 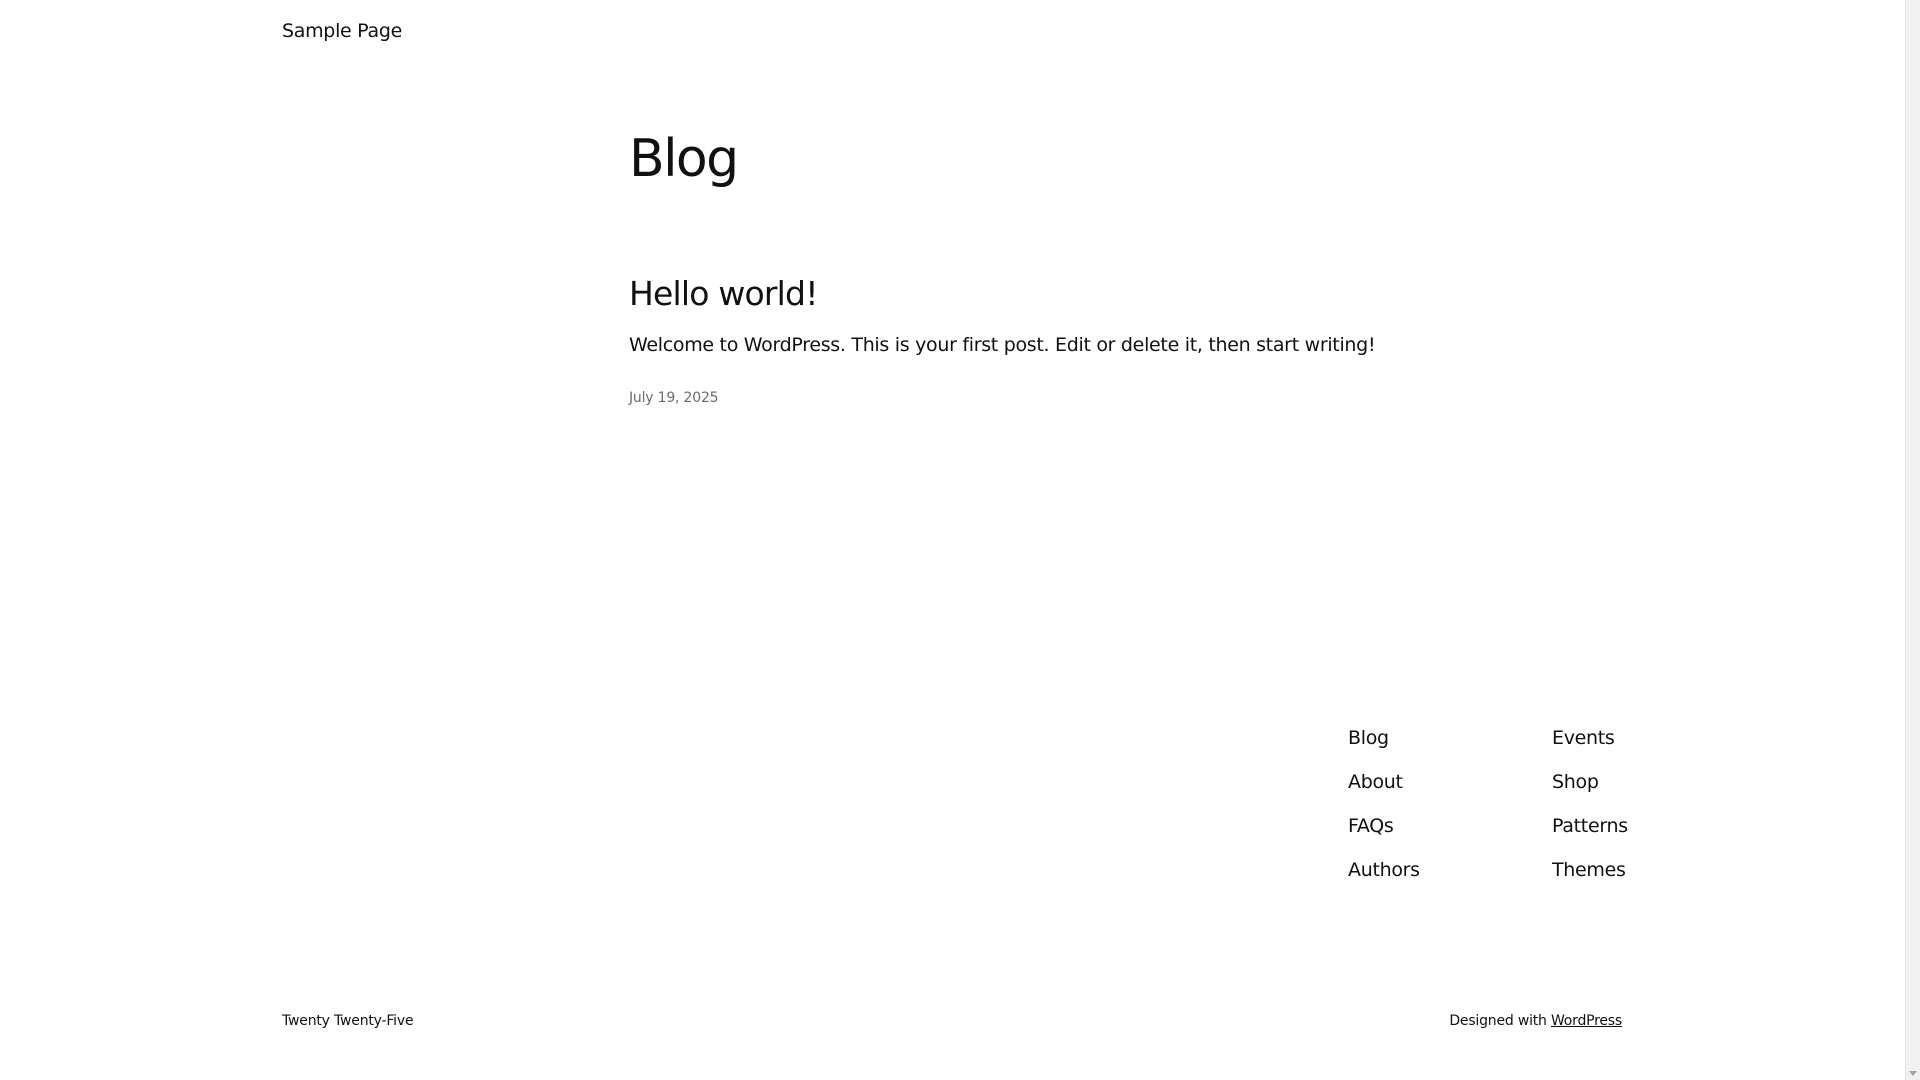 What do you see at coordinates (1586, 1021) in the screenshot?
I see `wordpress-link: WordPress` at bounding box center [1586, 1021].